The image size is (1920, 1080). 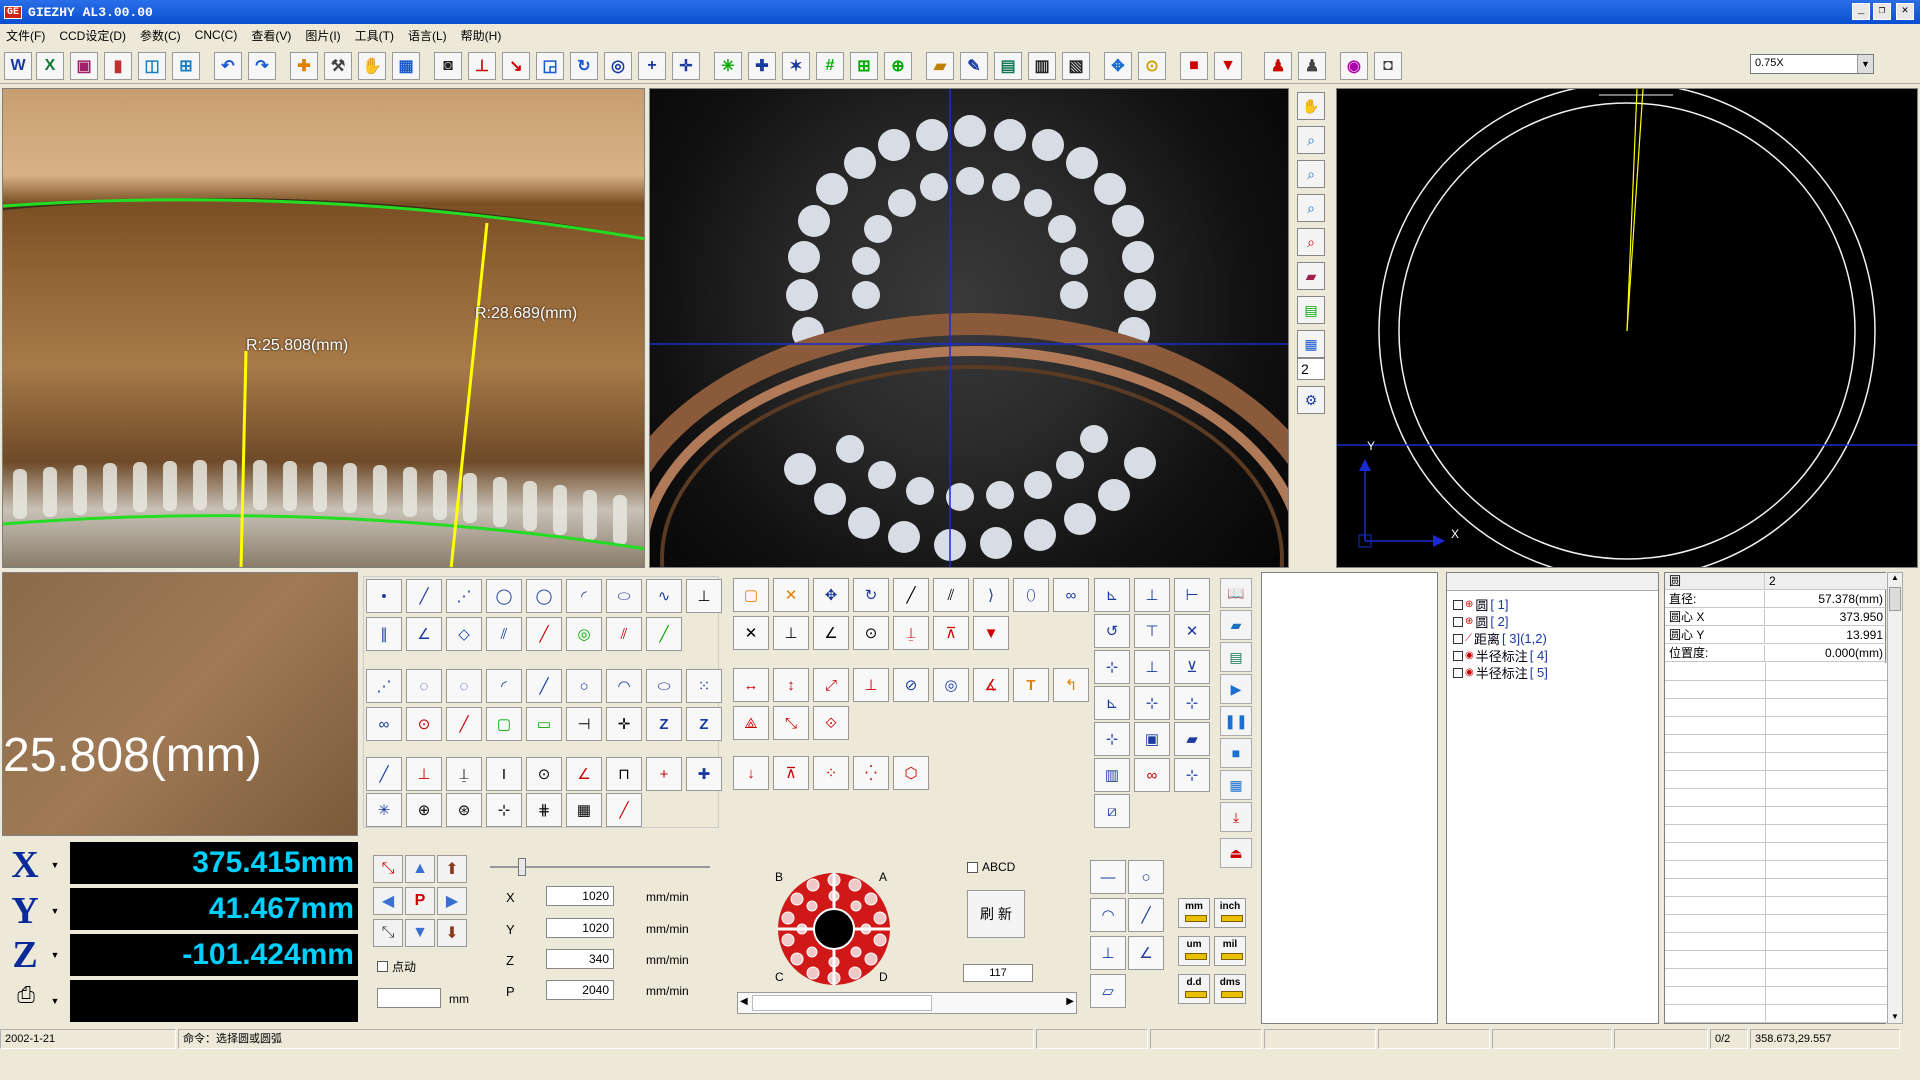 I want to click on abcd-checkbox-row: ABCD, so click(x=991, y=867).